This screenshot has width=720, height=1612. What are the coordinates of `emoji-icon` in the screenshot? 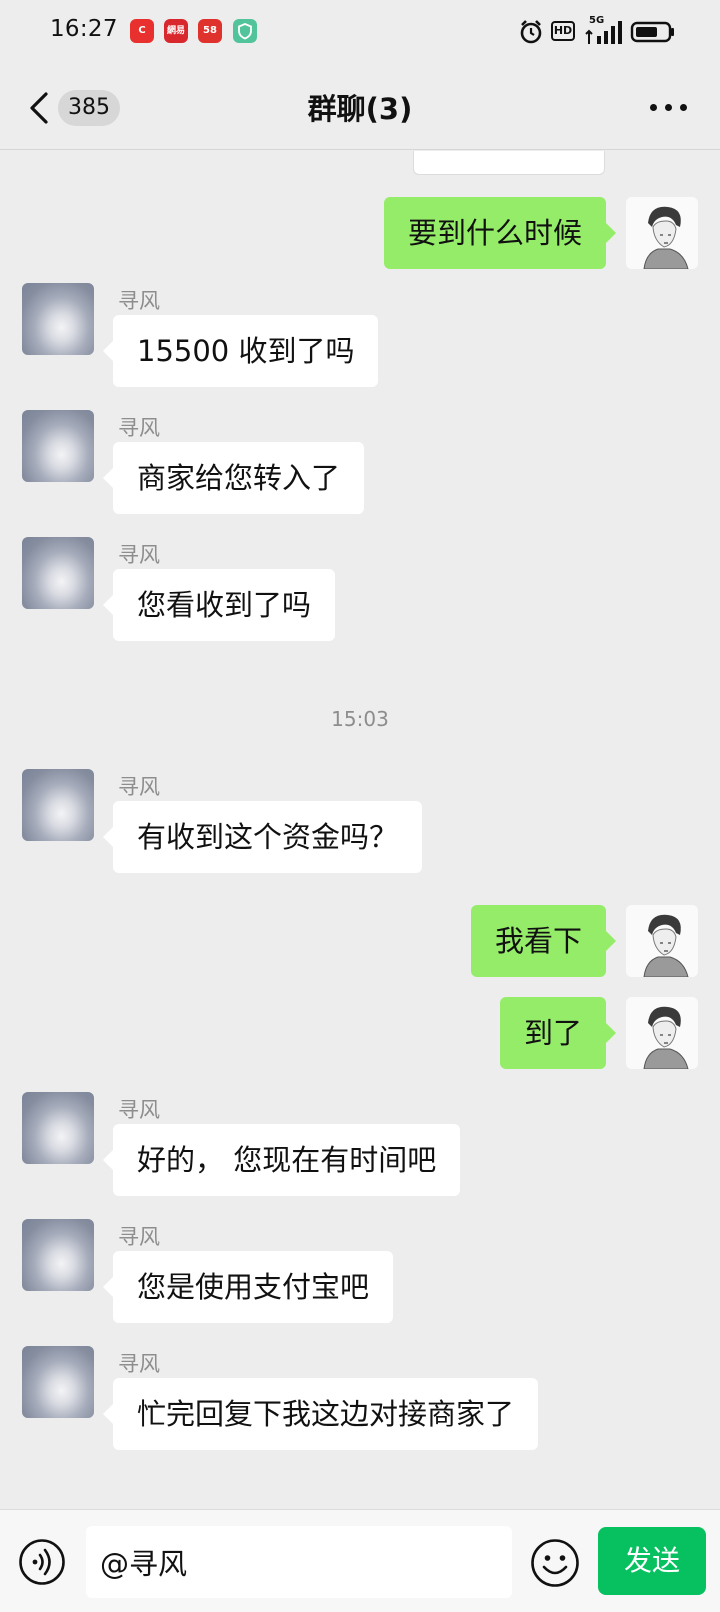 It's located at (555, 1563).